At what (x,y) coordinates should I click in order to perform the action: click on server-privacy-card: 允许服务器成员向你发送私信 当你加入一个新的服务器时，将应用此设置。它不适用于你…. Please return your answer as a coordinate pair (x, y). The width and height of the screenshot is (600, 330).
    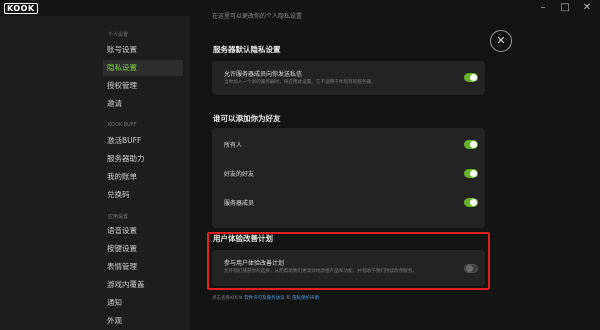
    Looking at the image, I should click on (348, 78).